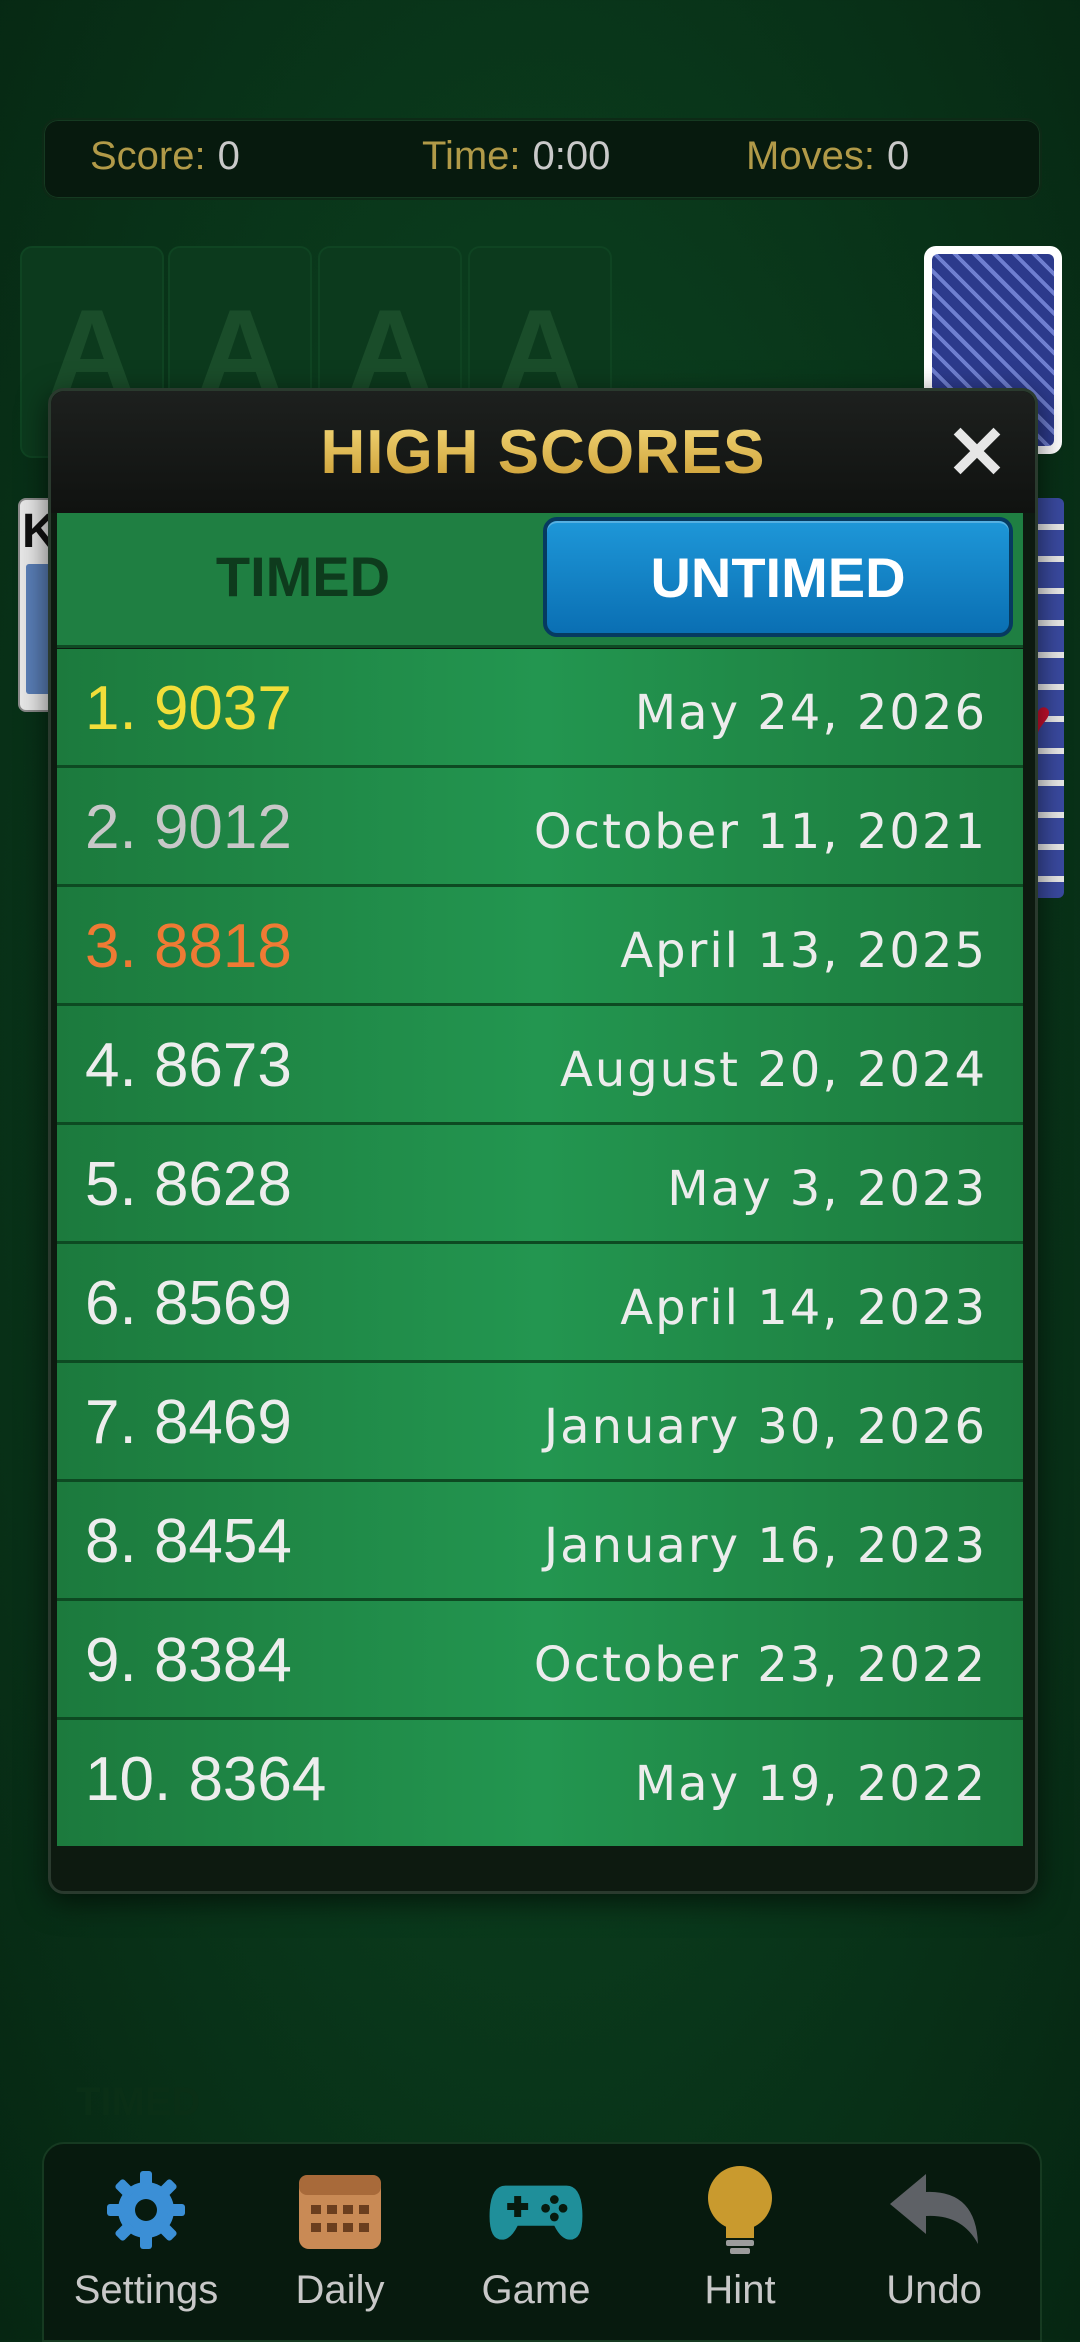 The height and width of the screenshot is (2342, 1080). I want to click on score-stat: Score: 0, so click(165, 156).